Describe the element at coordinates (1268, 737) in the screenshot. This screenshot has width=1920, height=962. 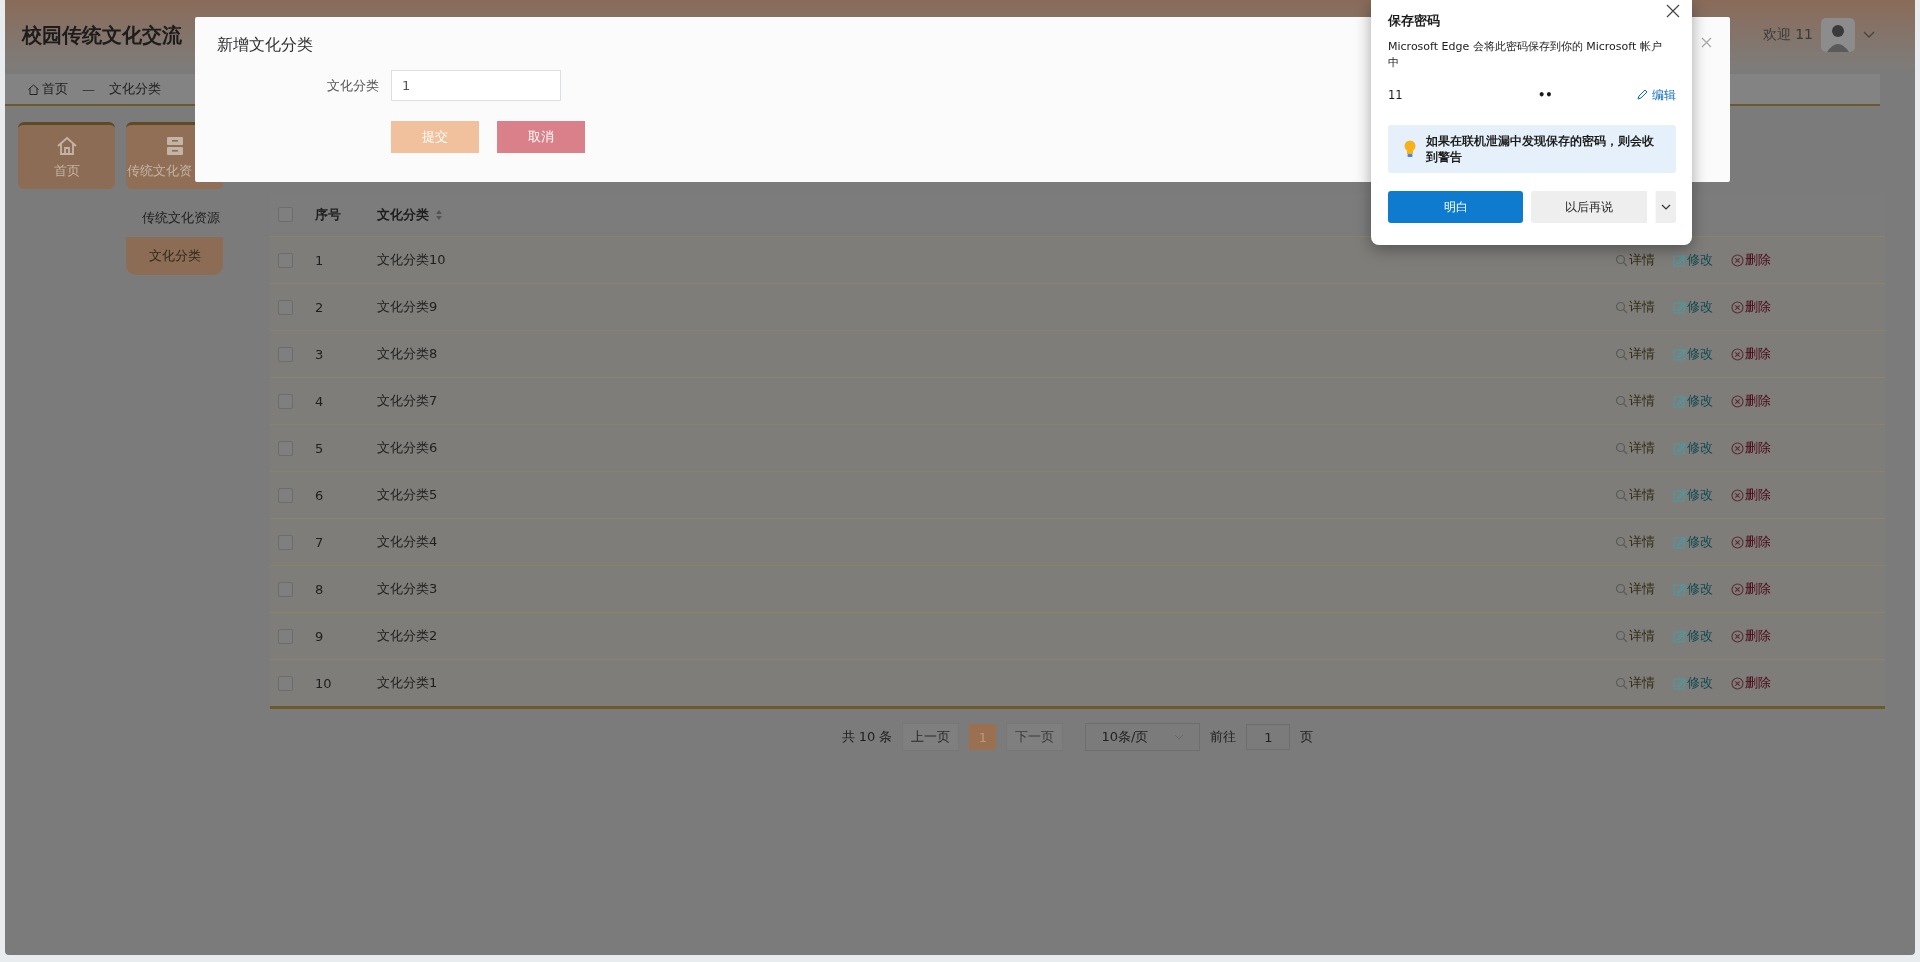
I see `page-input: 1` at that location.